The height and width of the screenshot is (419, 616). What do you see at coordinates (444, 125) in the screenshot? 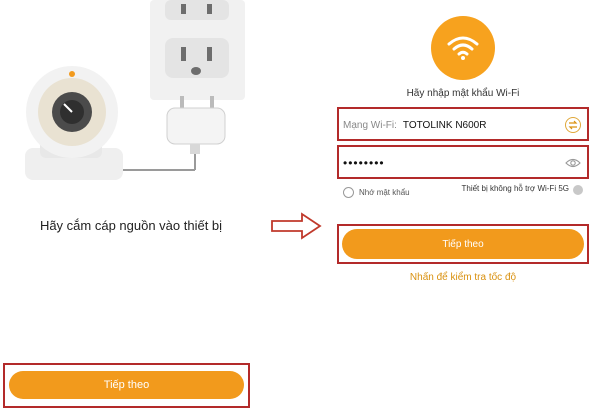
I see `ssid-value: TOTOLINK N600R` at bounding box center [444, 125].